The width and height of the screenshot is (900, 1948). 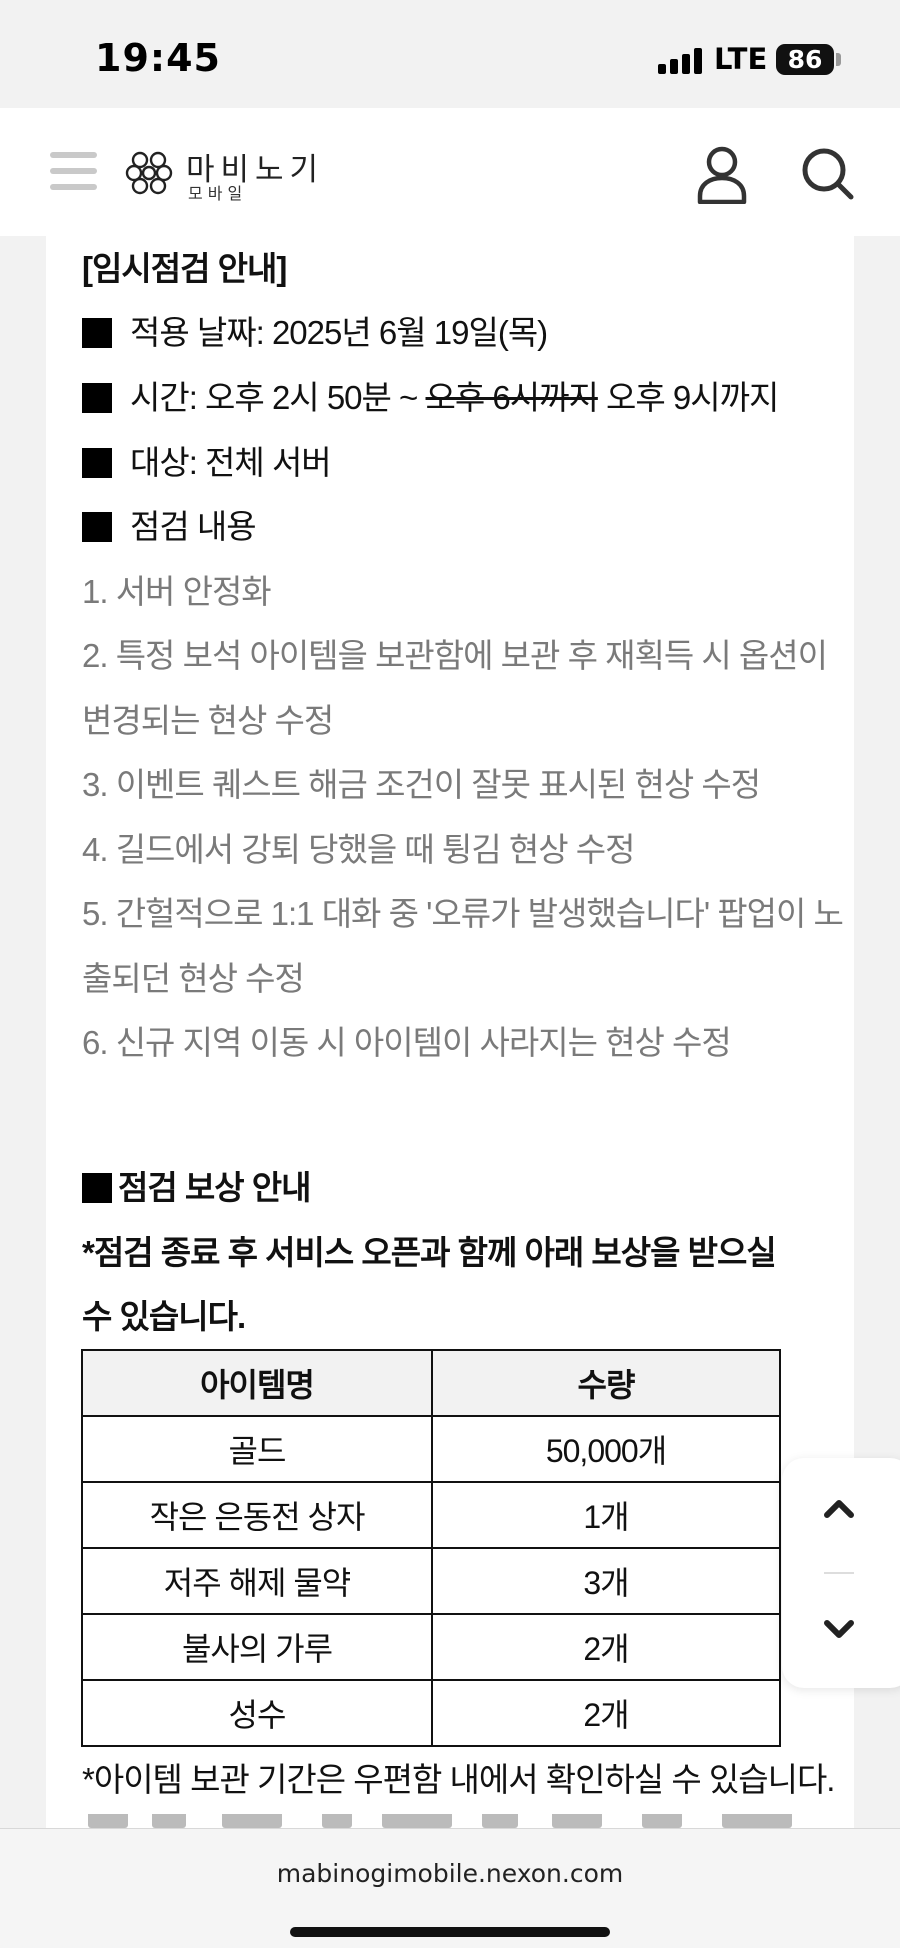 I want to click on table-cell-item: 작은 은동전 상자, so click(x=257, y=1515).